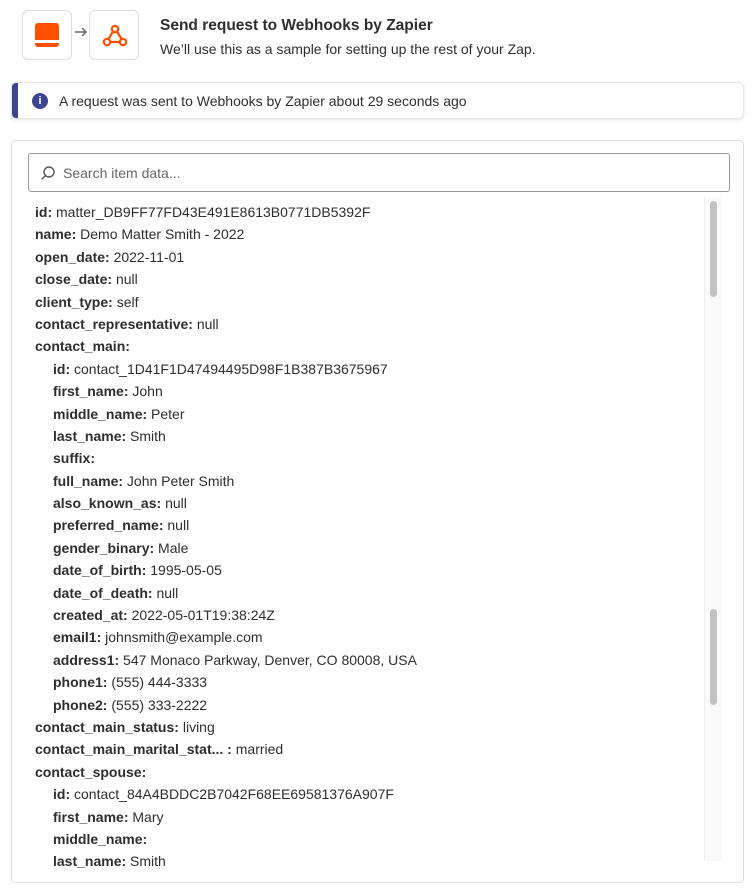 The image size is (754, 893). I want to click on item-value: living, so click(198, 726).